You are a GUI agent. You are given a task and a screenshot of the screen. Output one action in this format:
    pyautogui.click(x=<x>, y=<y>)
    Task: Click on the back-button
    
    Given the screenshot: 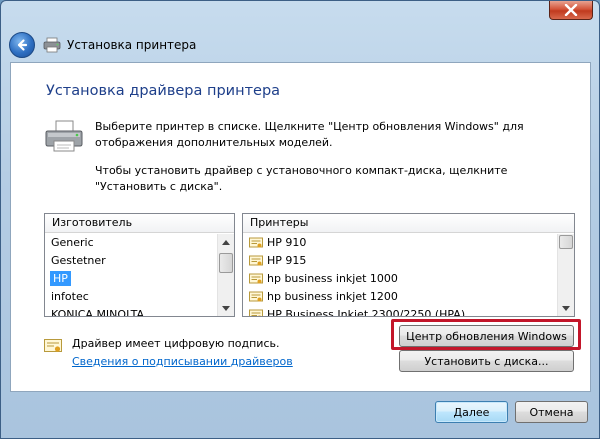 What is the action you would take?
    pyautogui.click(x=22, y=45)
    